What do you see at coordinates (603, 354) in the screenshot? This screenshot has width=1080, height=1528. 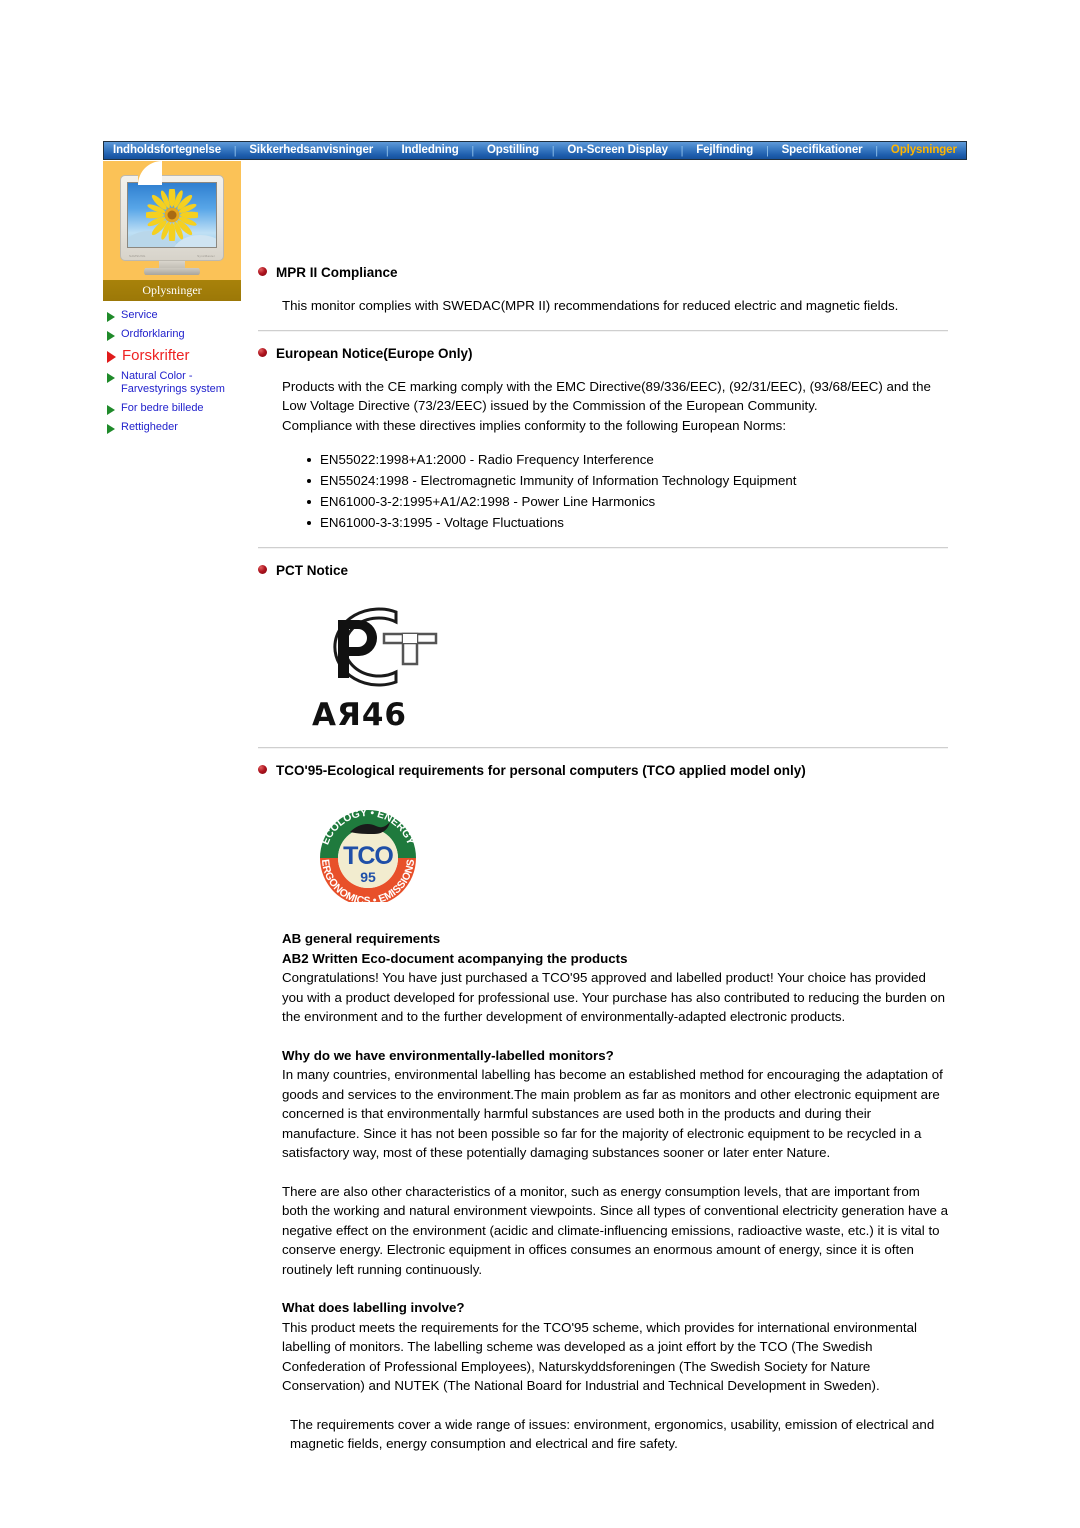 I see `section-heading-european: European Notice(Europe Only)` at bounding box center [603, 354].